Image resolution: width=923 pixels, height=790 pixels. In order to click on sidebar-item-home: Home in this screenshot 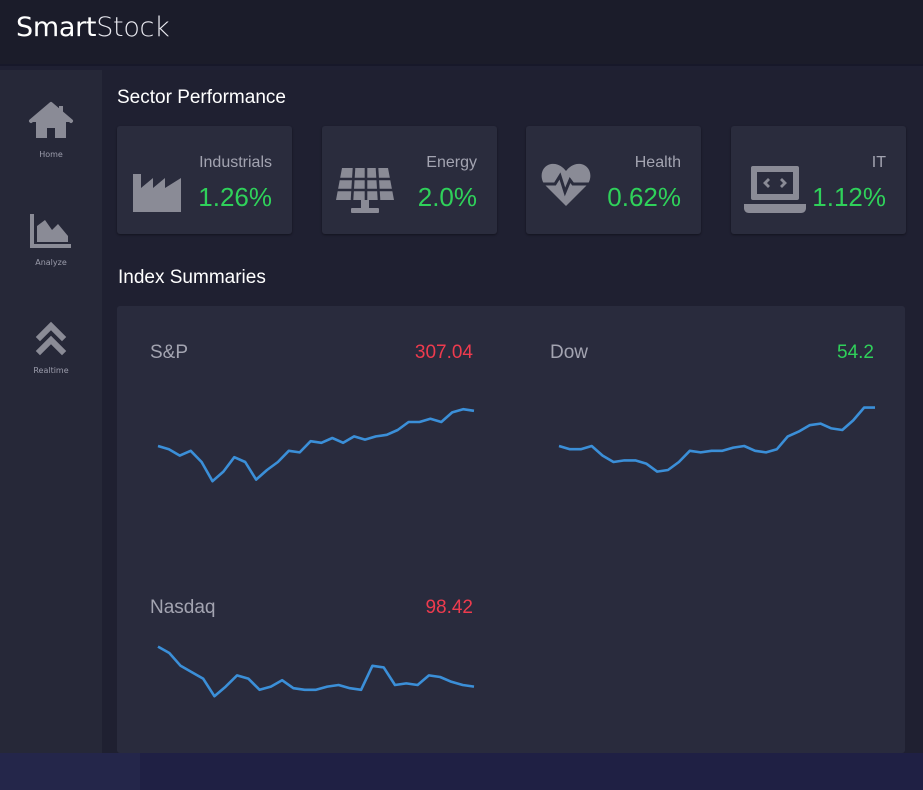, I will do `click(51, 143)`.